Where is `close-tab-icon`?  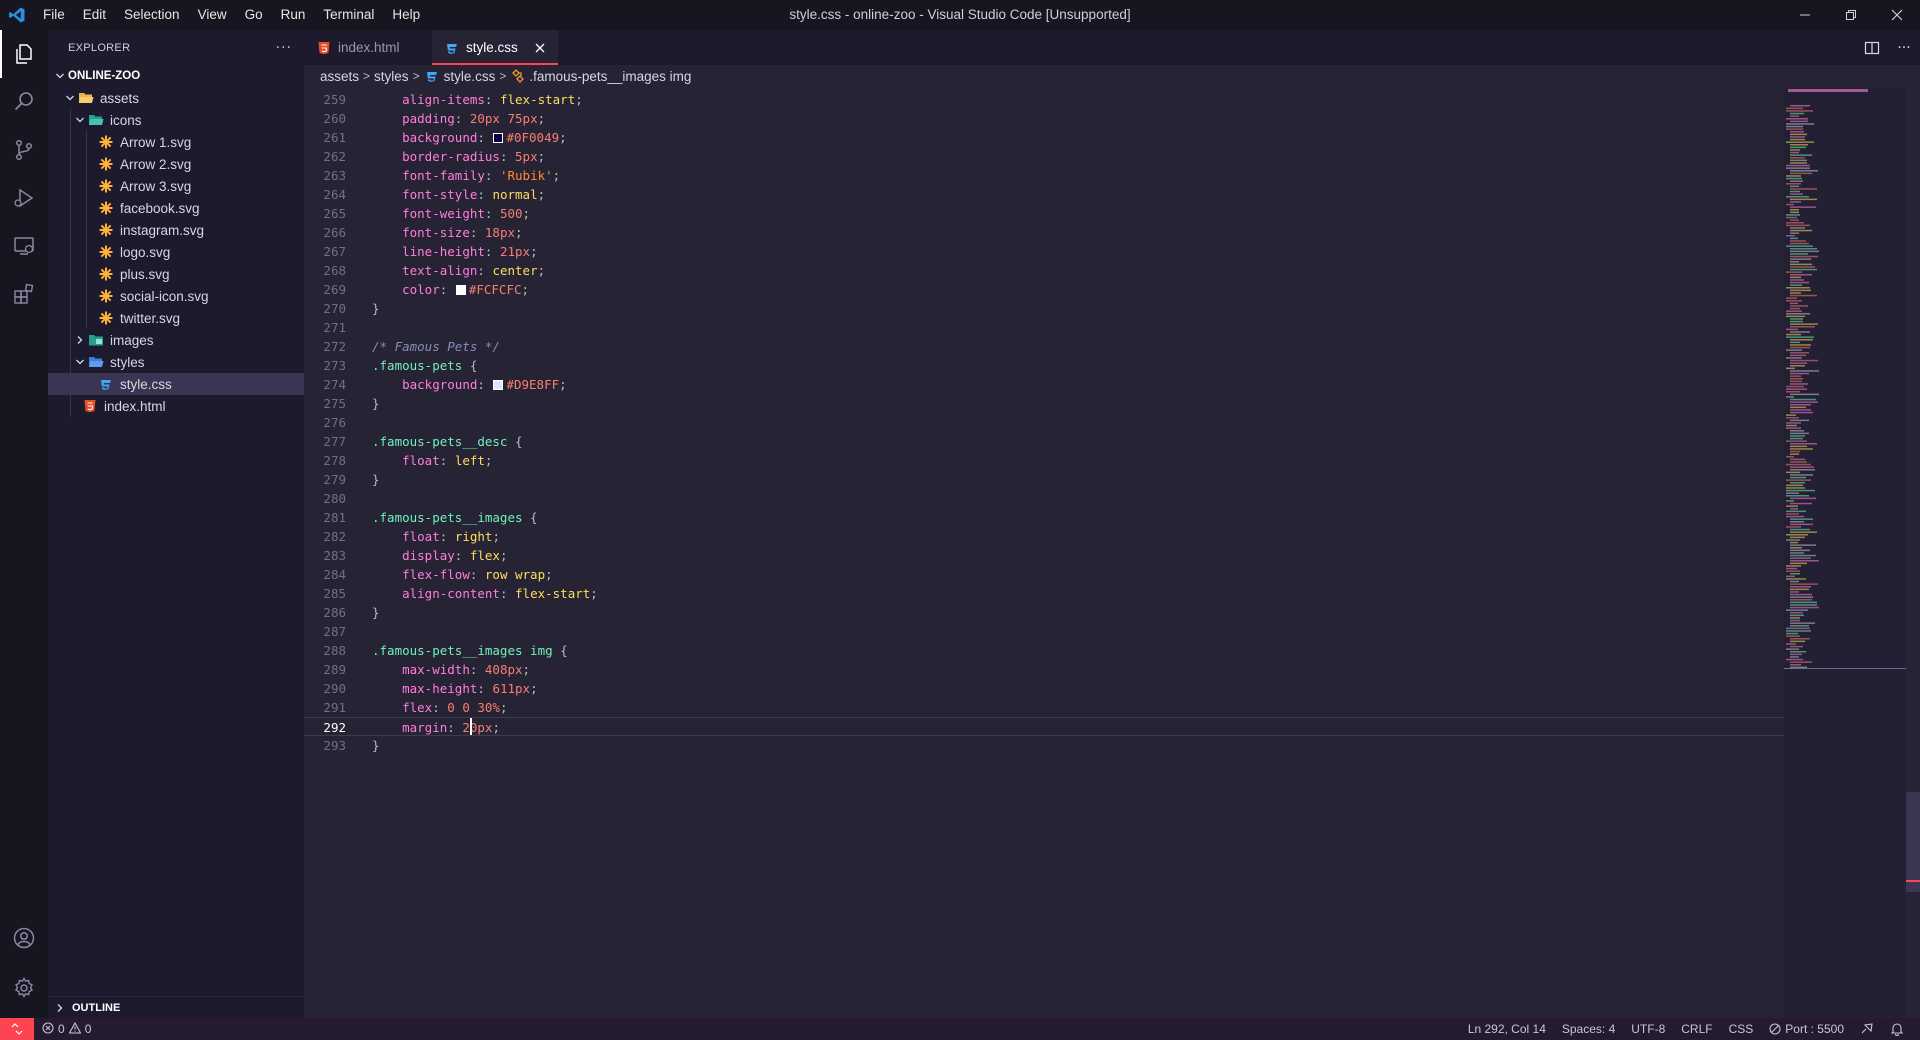
close-tab-icon is located at coordinates (540, 48).